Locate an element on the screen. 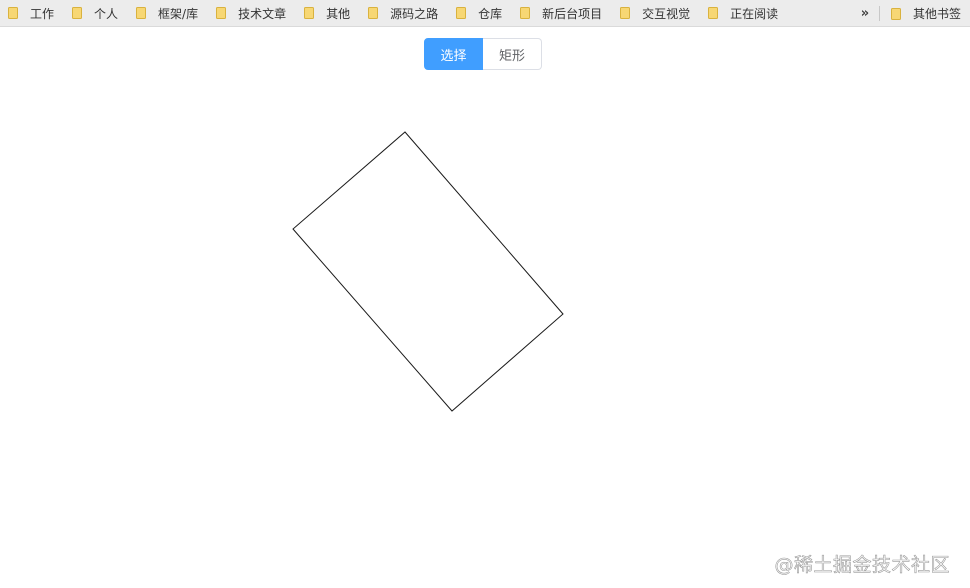 Image resolution: width=970 pixels, height=588 pixels. bookmark-item: 正在阅读 is located at coordinates (743, 13).